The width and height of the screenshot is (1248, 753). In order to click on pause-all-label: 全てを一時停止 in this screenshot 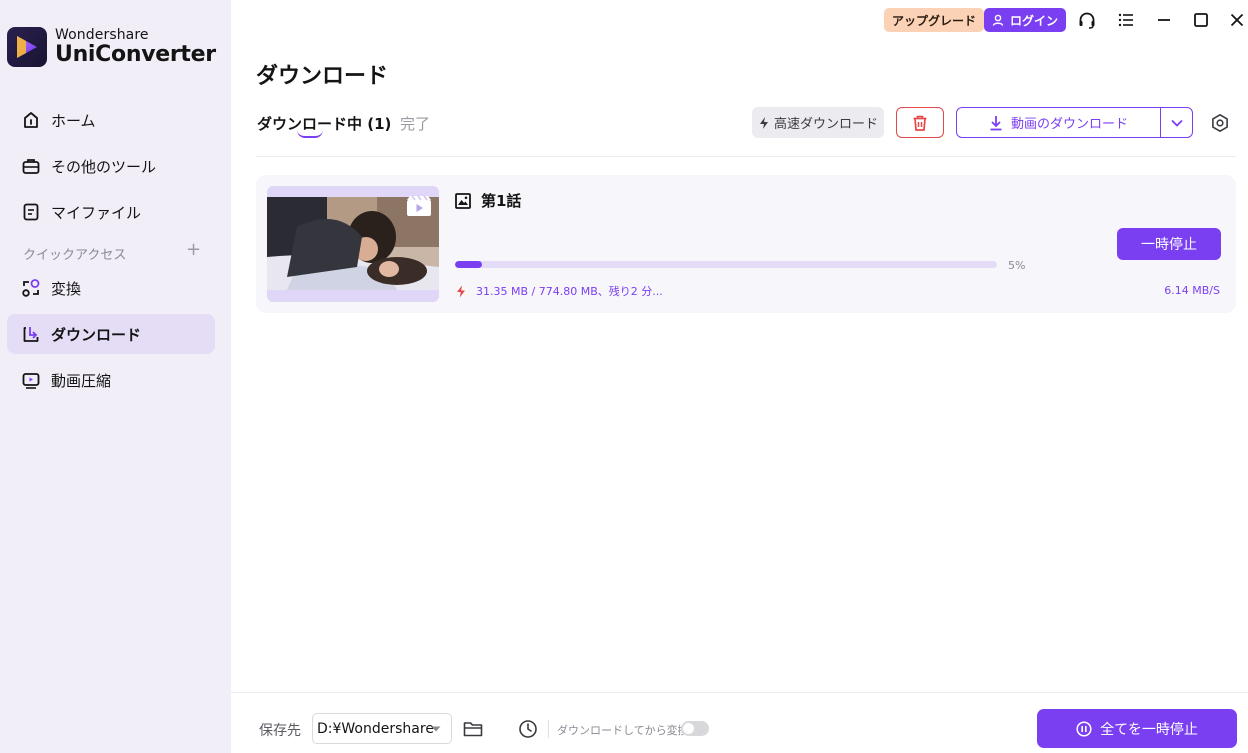, I will do `click(1149, 729)`.